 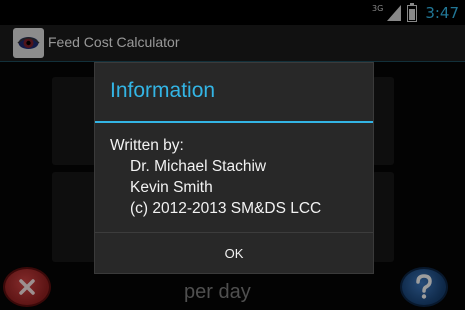 I want to click on copyright-text: (c) 2012-2013 SM&DS LCC, so click(x=226, y=208).